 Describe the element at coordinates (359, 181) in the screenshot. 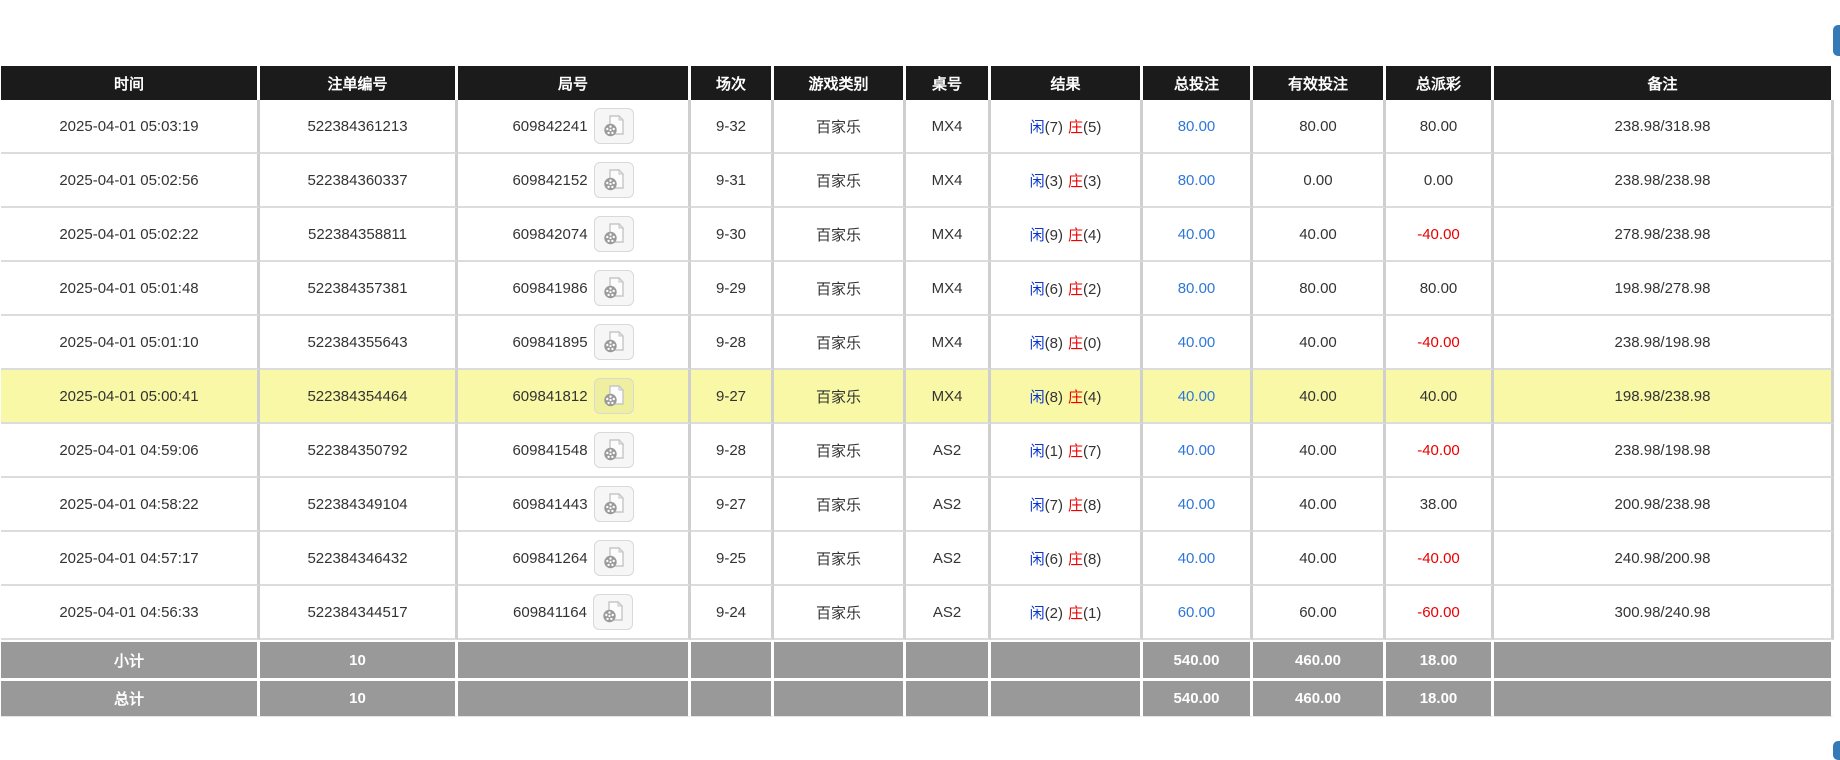

I see `cell-bet-id: 522384360337` at that location.